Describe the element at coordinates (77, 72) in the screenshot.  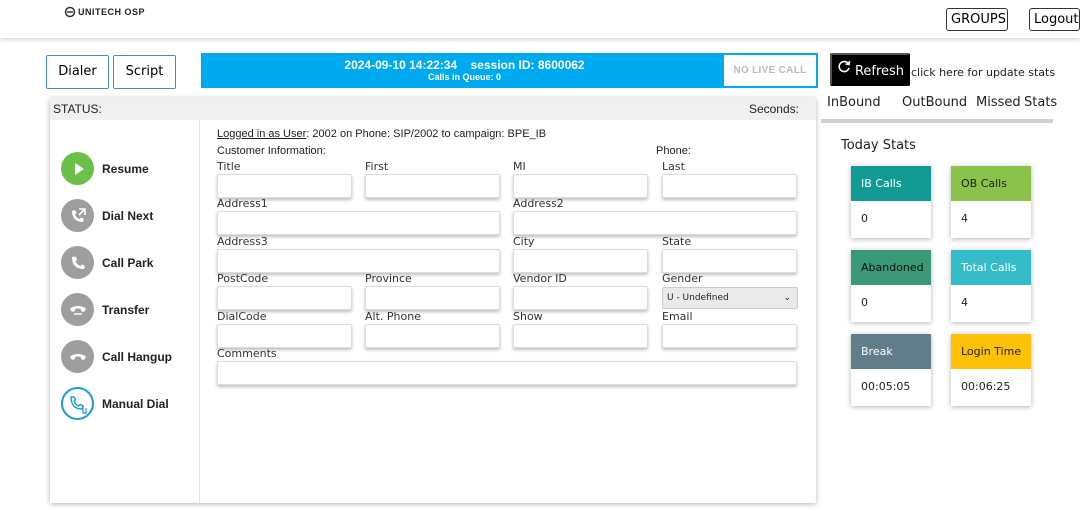
I see `dialer-button: Dialer` at that location.